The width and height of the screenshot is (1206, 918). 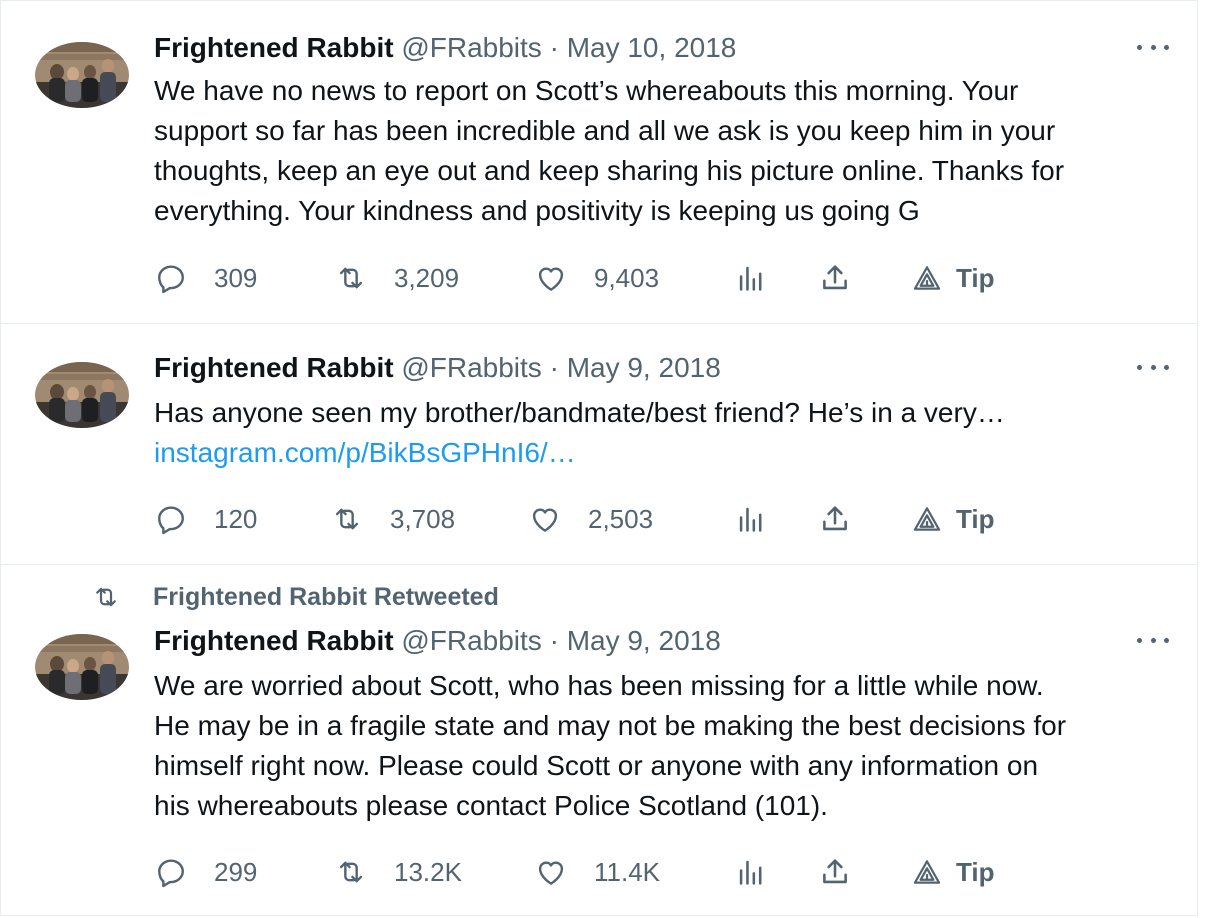 I want to click on retweet-context: Frightened Rabbit Retweeted, so click(x=294, y=597).